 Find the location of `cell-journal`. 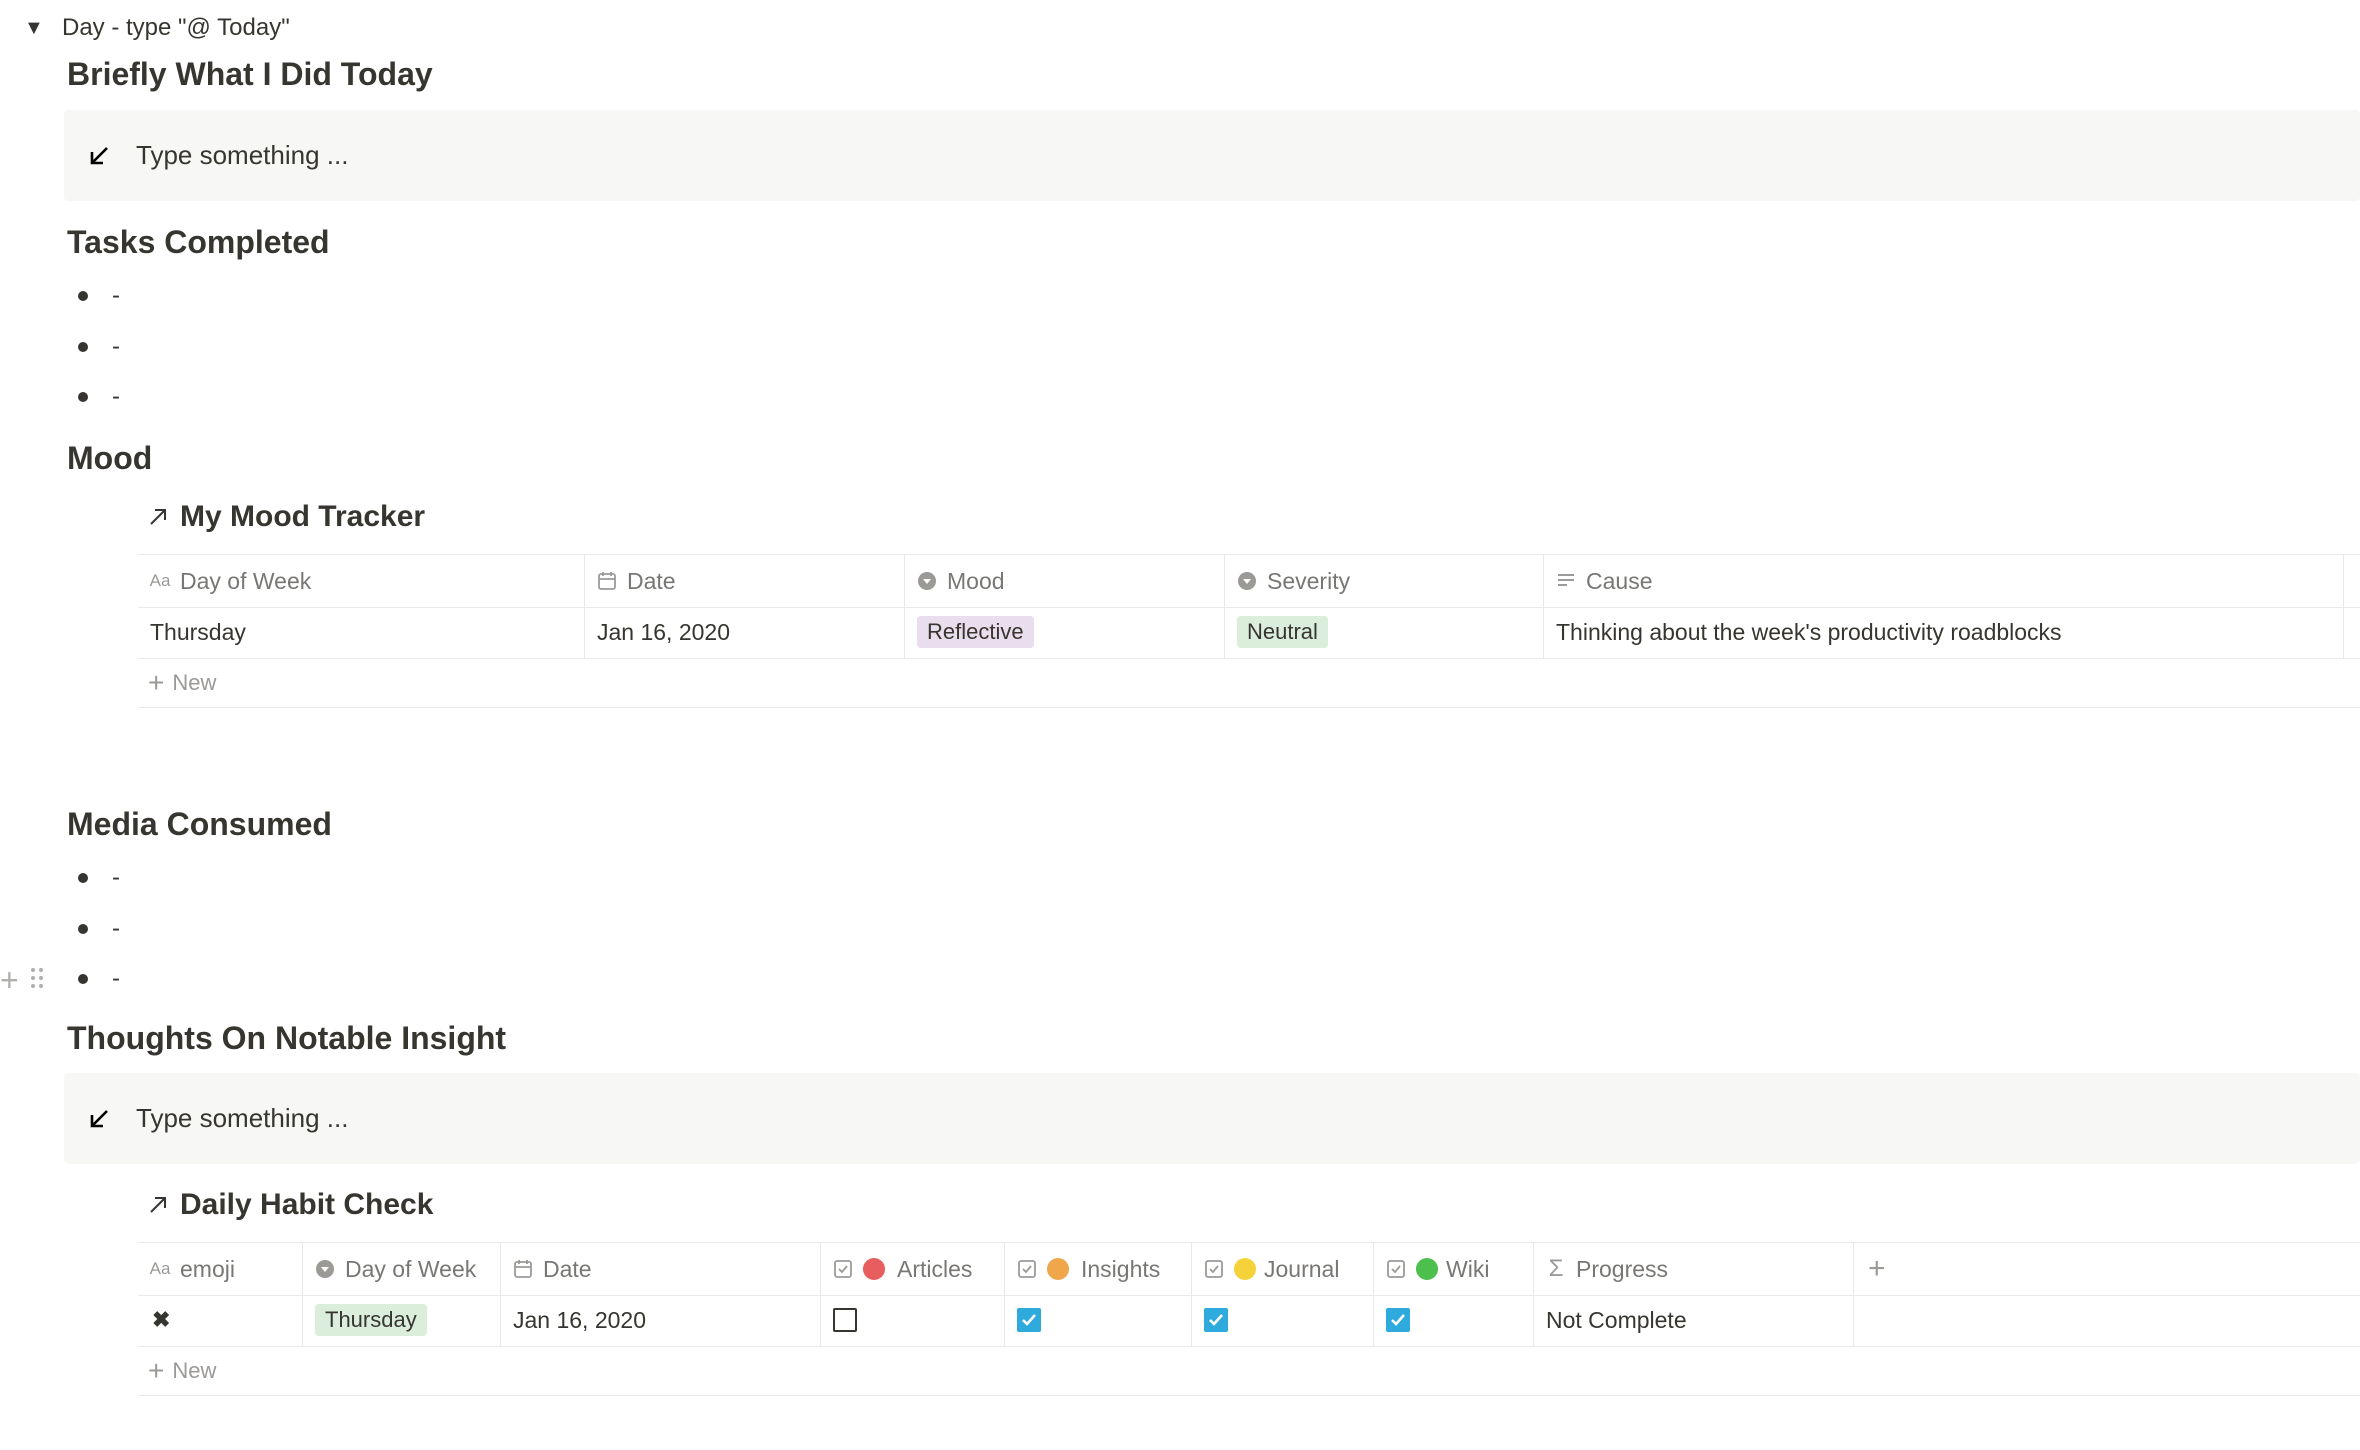

cell-journal is located at coordinates (1283, 1320).